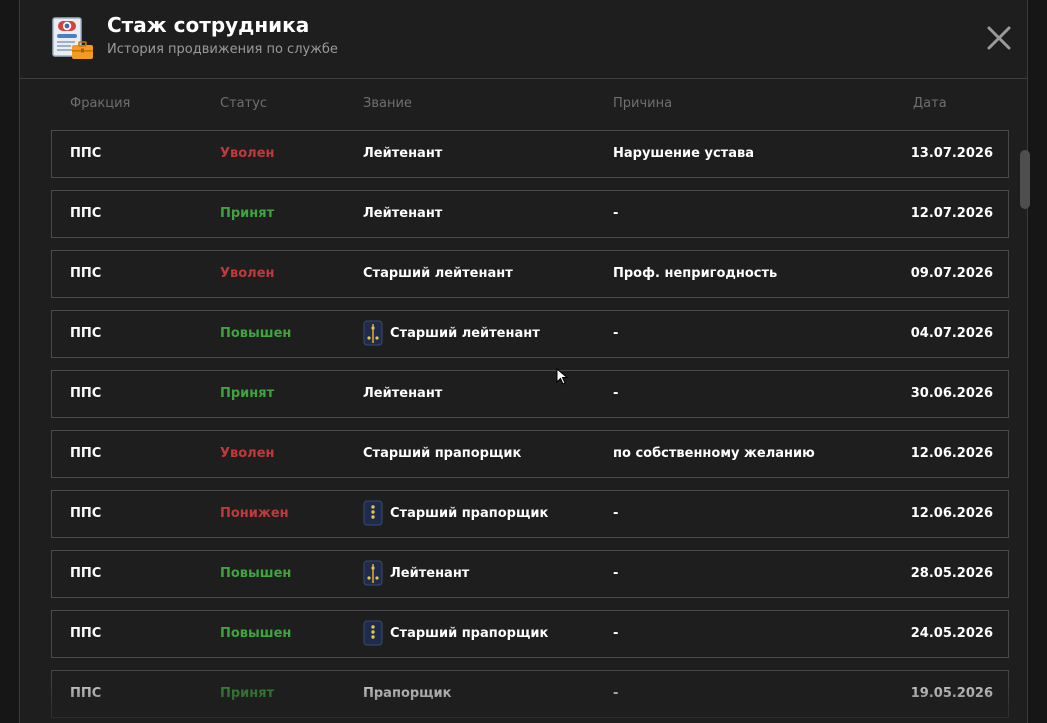 This screenshot has height=723, width=1047. What do you see at coordinates (951, 573) in the screenshot?
I see `date-cell: 28.05.2026` at bounding box center [951, 573].